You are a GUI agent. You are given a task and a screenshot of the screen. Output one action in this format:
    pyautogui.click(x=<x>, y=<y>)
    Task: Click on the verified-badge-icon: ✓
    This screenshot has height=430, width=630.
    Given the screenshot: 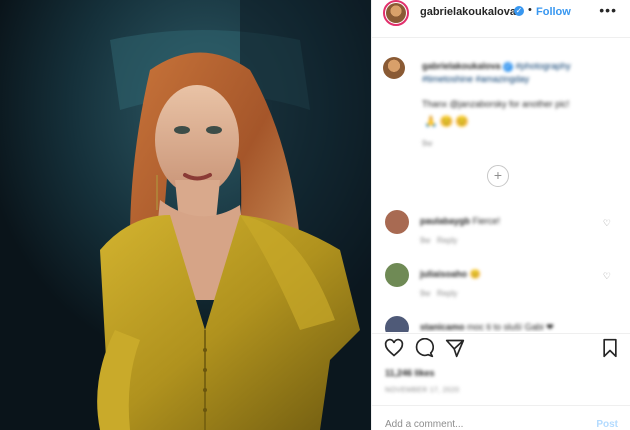 What is the action you would take?
    pyautogui.click(x=519, y=11)
    